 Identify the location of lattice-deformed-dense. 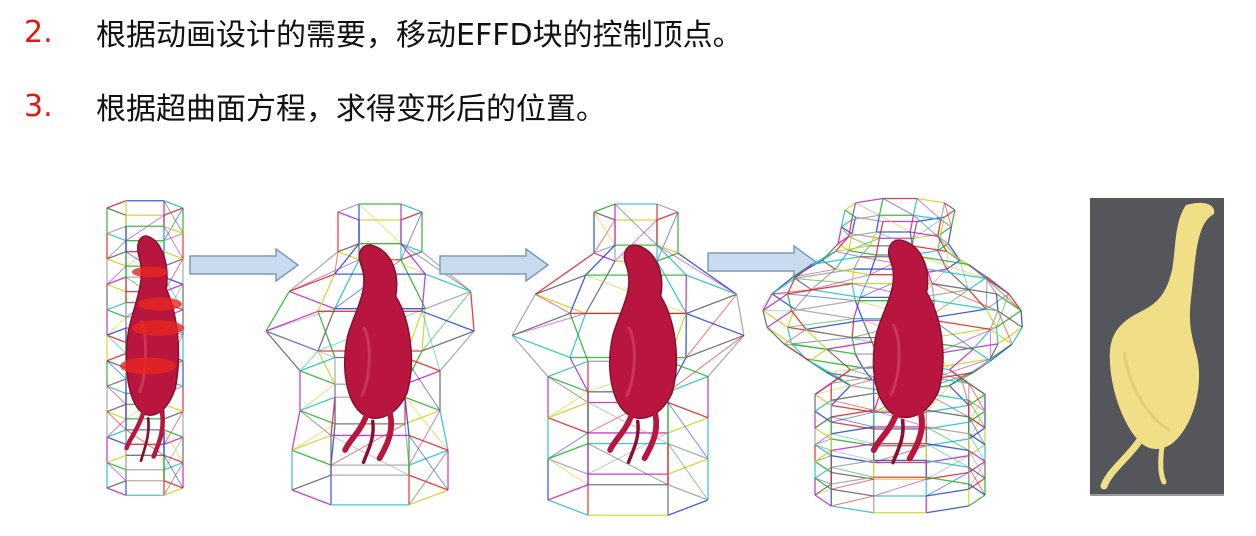
(892, 355).